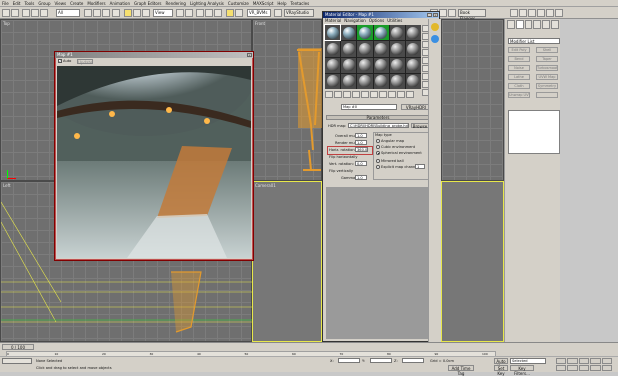 Image resolution: width=618 pixels, height=376 pixels. I want to click on me-menu-utilities: Utilities, so click(394, 20).